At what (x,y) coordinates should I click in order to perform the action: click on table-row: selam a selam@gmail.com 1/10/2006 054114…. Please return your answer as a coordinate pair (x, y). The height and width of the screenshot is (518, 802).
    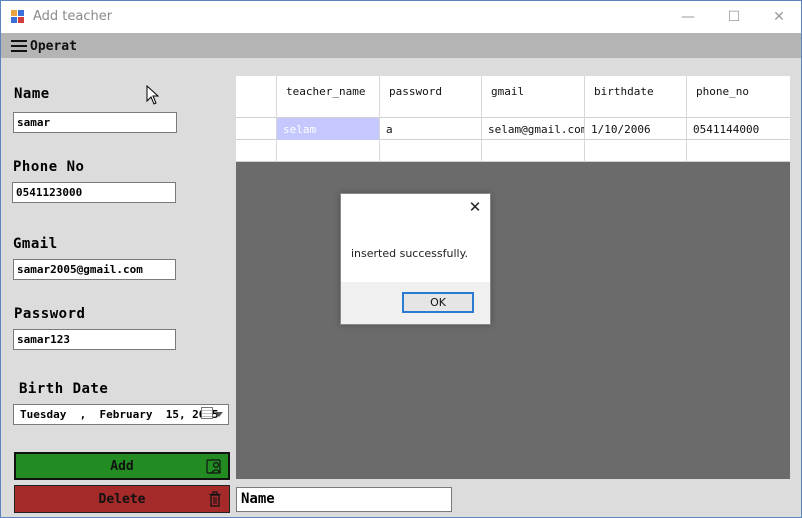
    Looking at the image, I should click on (513, 129).